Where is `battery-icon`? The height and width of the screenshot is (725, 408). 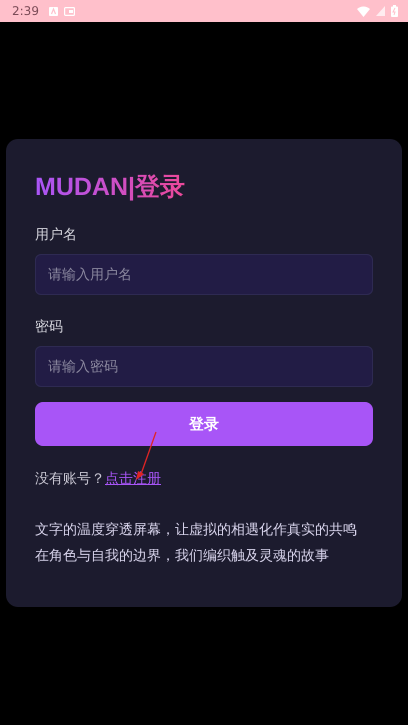 battery-icon is located at coordinates (394, 11).